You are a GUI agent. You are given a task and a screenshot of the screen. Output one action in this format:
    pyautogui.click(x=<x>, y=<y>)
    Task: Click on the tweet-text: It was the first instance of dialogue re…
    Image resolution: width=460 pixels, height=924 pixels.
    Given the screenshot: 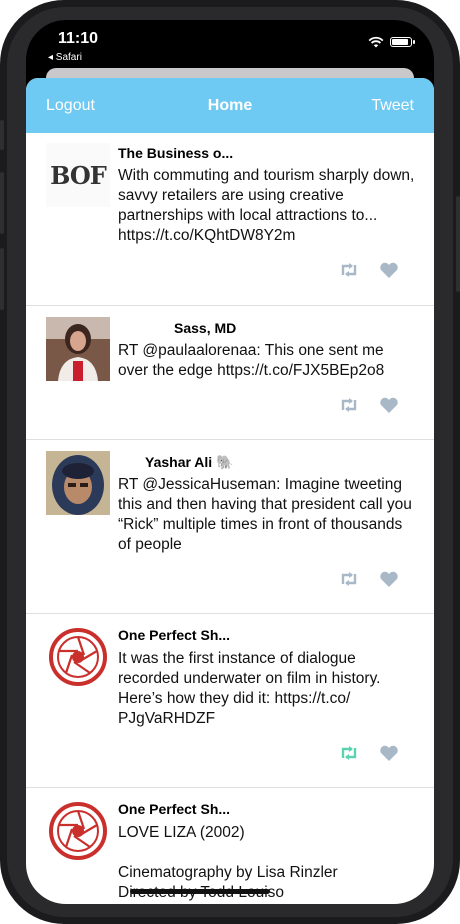 What is the action you would take?
    pyautogui.click(x=249, y=688)
    